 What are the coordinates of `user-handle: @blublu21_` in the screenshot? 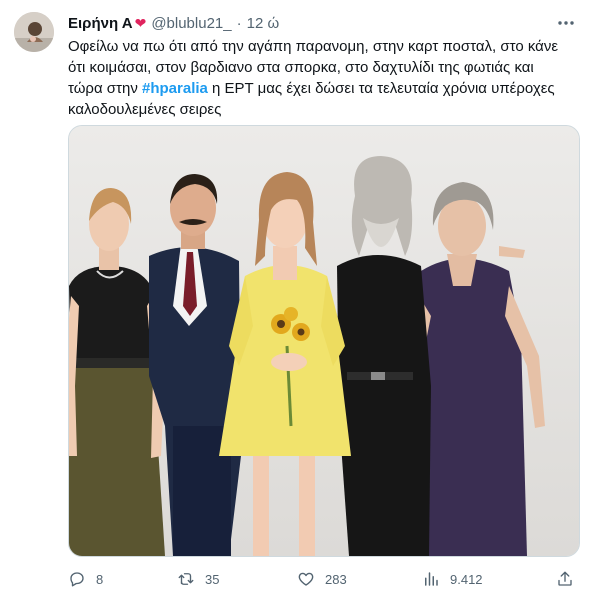 It's located at (191, 23).